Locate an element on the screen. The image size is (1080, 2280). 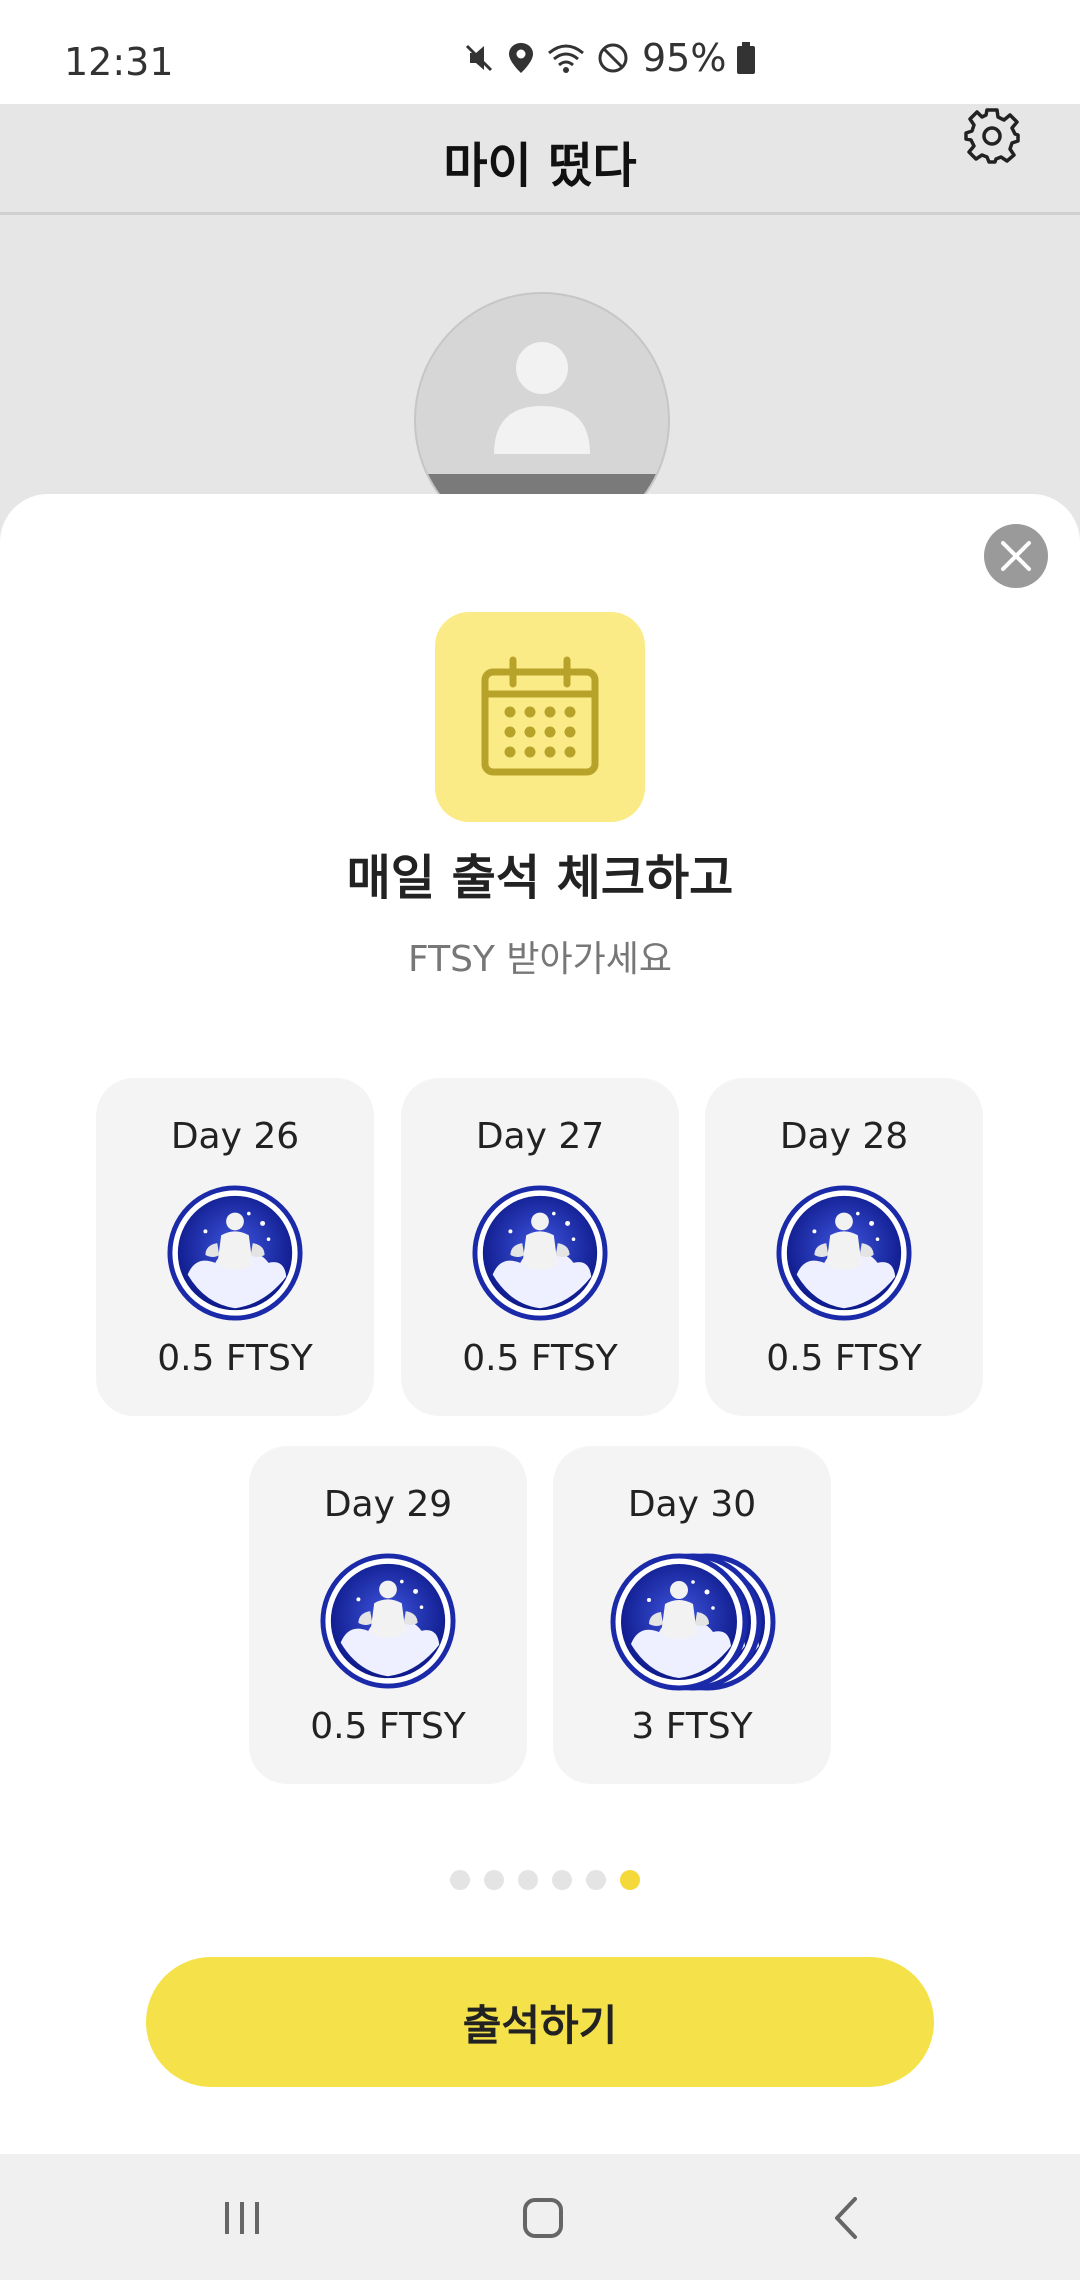
ftsy-coin-stack-icon is located at coordinates (694, 1622).